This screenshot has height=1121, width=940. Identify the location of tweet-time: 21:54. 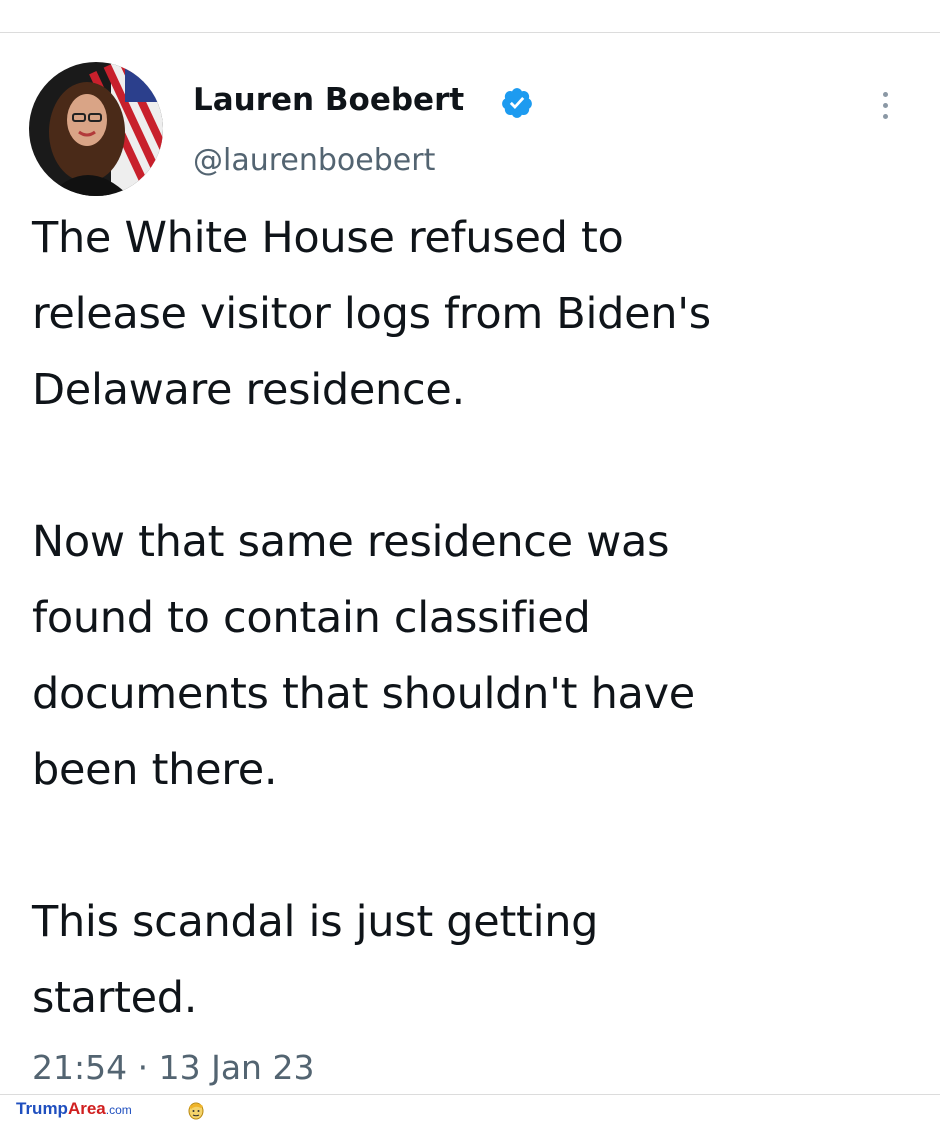
(80, 1067).